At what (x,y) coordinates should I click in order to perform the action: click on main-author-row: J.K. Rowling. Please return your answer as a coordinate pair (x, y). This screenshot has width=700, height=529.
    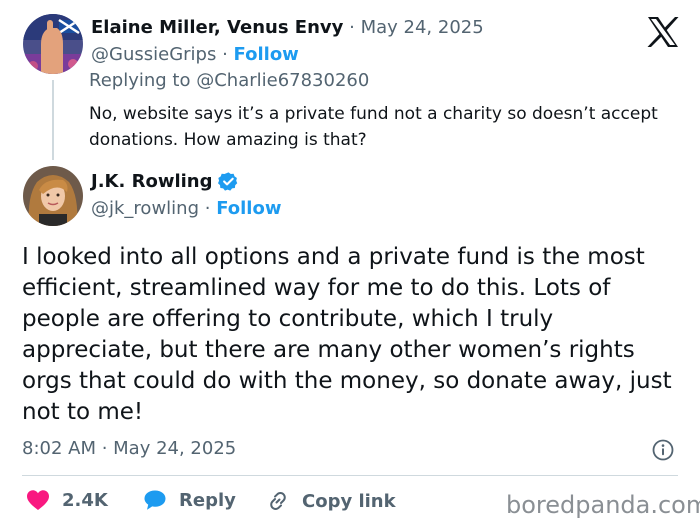
    Looking at the image, I should click on (165, 181).